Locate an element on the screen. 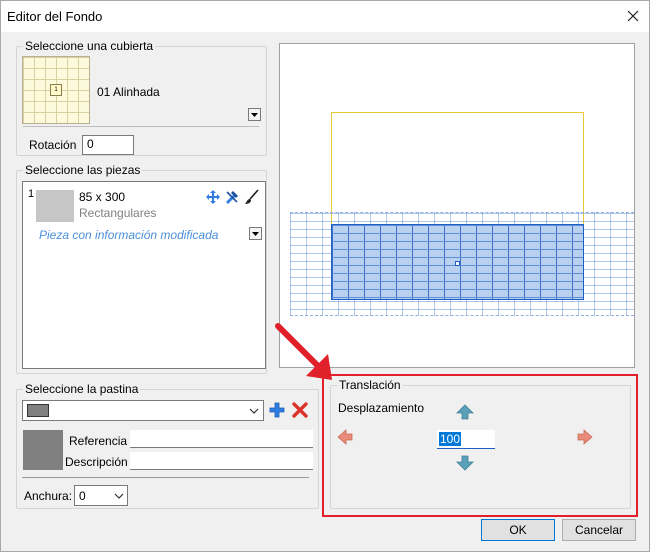 This screenshot has height=552, width=650. anchura-label: Anchura: is located at coordinates (48, 496).